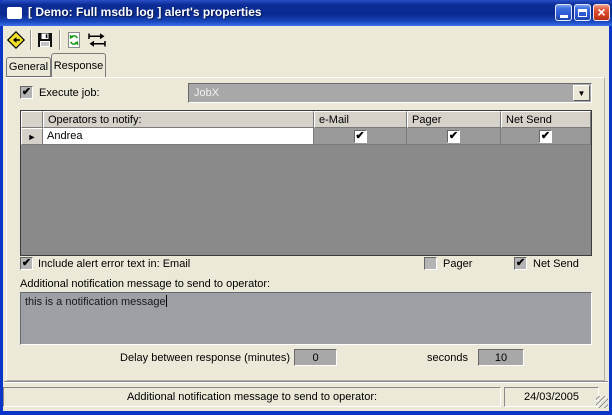 This screenshot has height=415, width=612. What do you see at coordinates (447, 358) in the screenshot?
I see `delay-seconds-label: seconds` at bounding box center [447, 358].